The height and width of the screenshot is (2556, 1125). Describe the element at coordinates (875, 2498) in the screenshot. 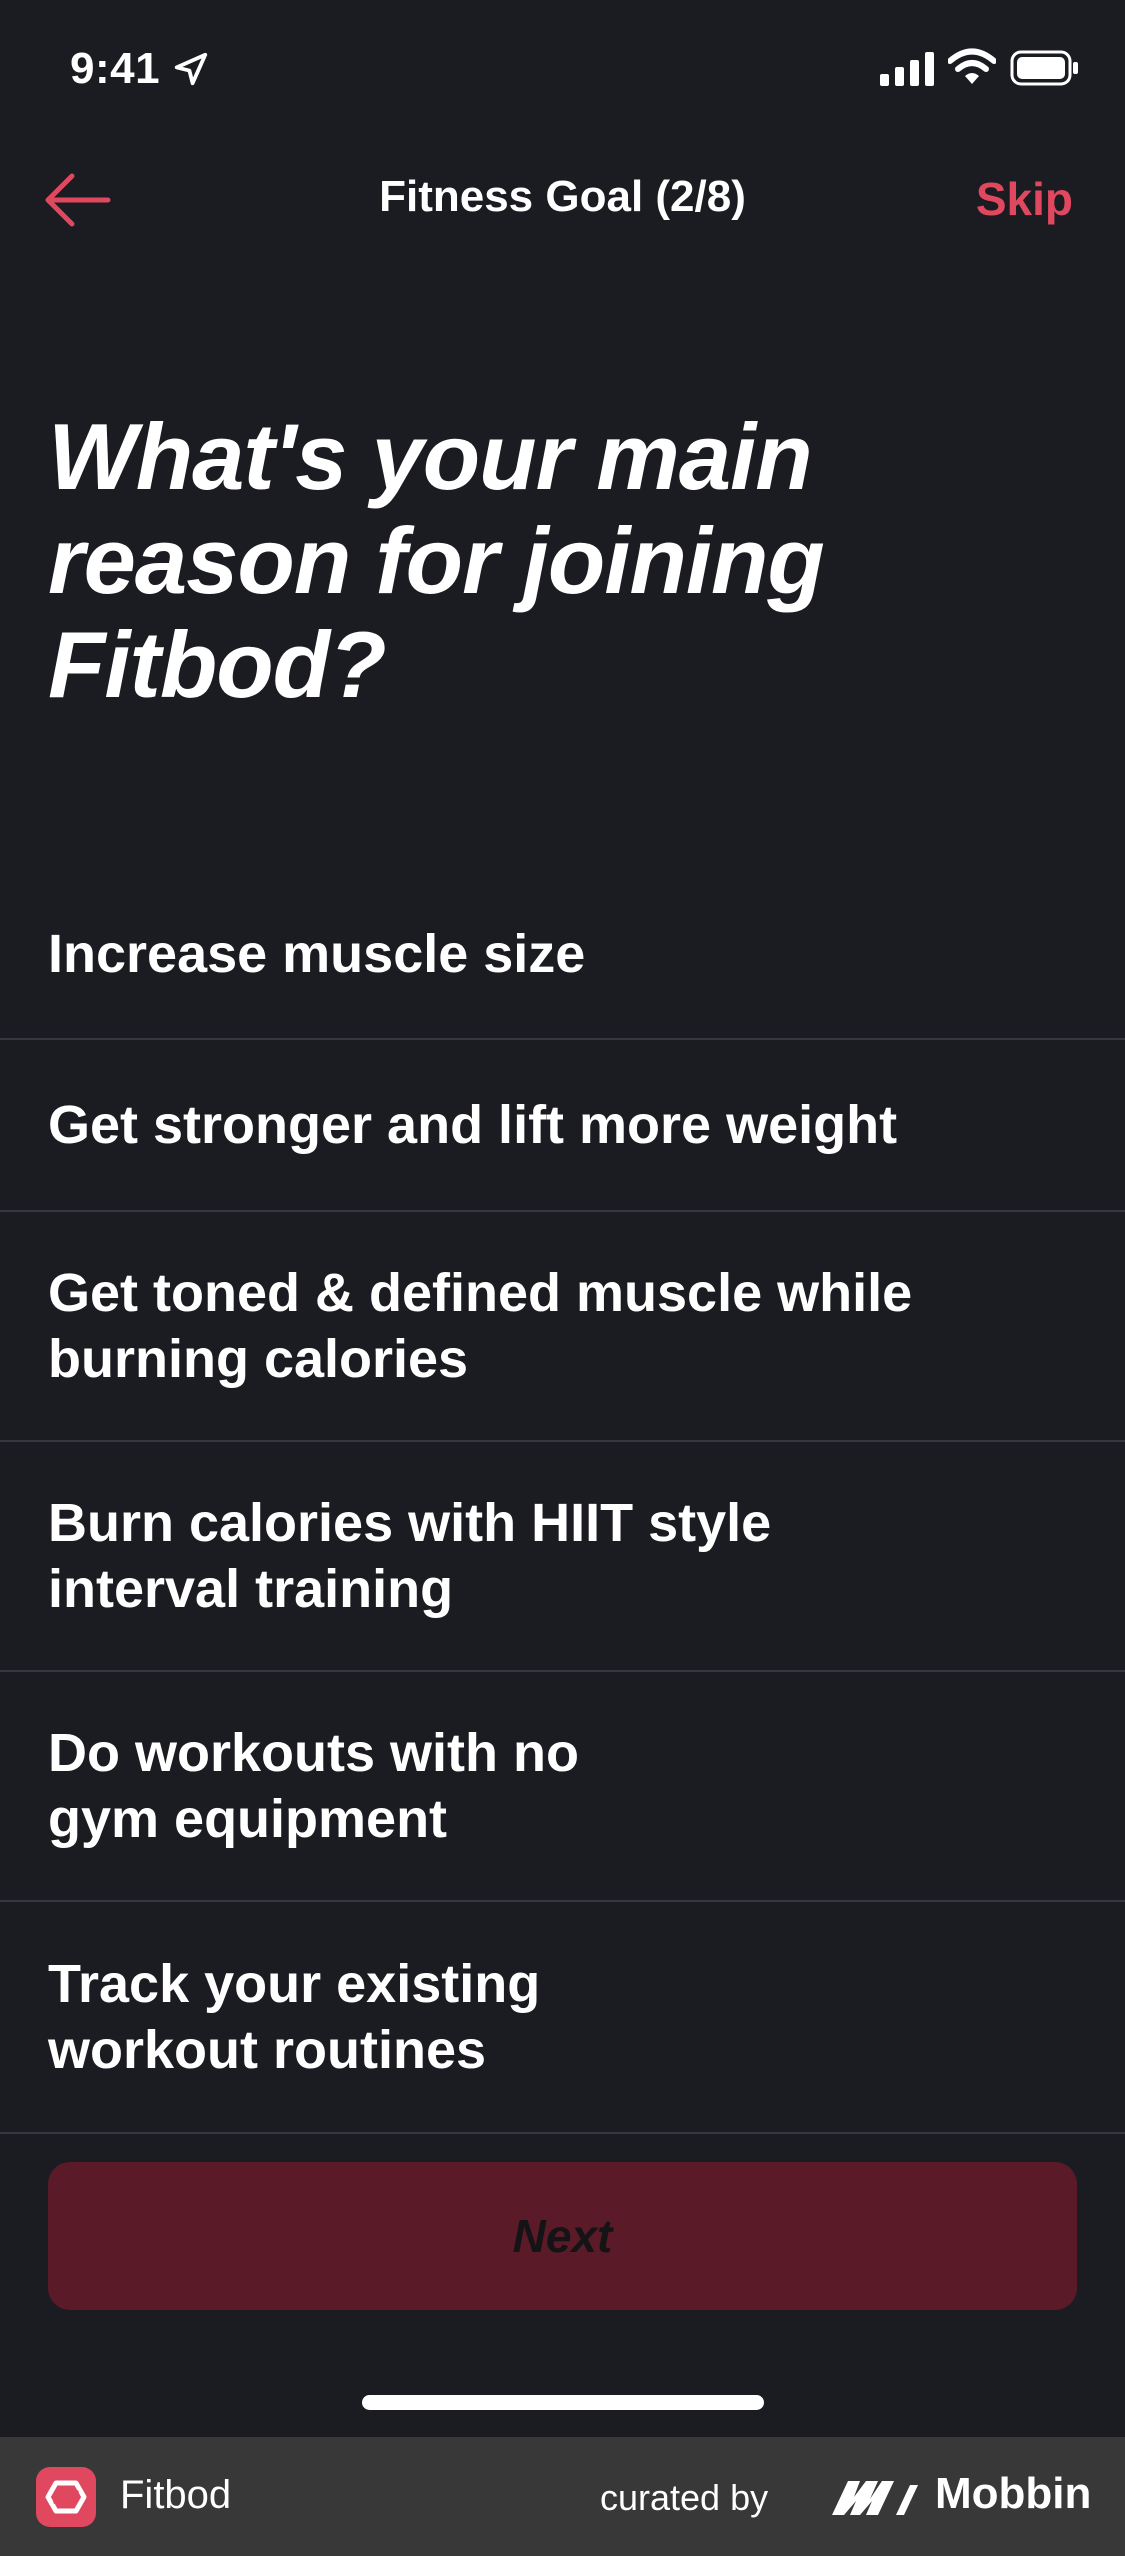

I see `mobbin-logo-icon` at that location.